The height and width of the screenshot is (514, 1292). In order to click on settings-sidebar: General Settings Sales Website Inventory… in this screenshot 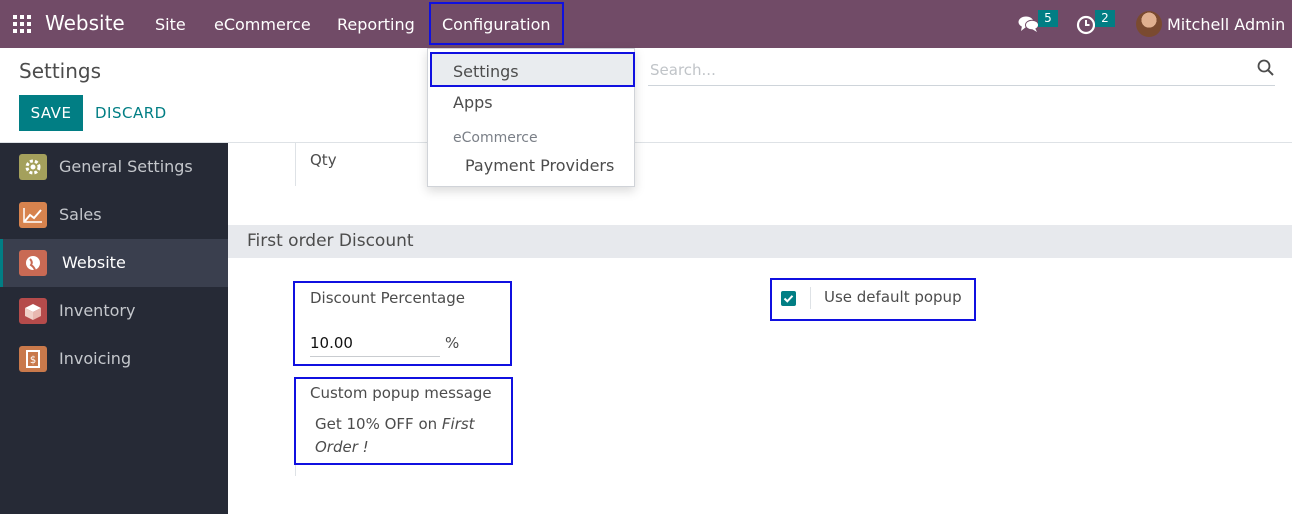, I will do `click(114, 328)`.